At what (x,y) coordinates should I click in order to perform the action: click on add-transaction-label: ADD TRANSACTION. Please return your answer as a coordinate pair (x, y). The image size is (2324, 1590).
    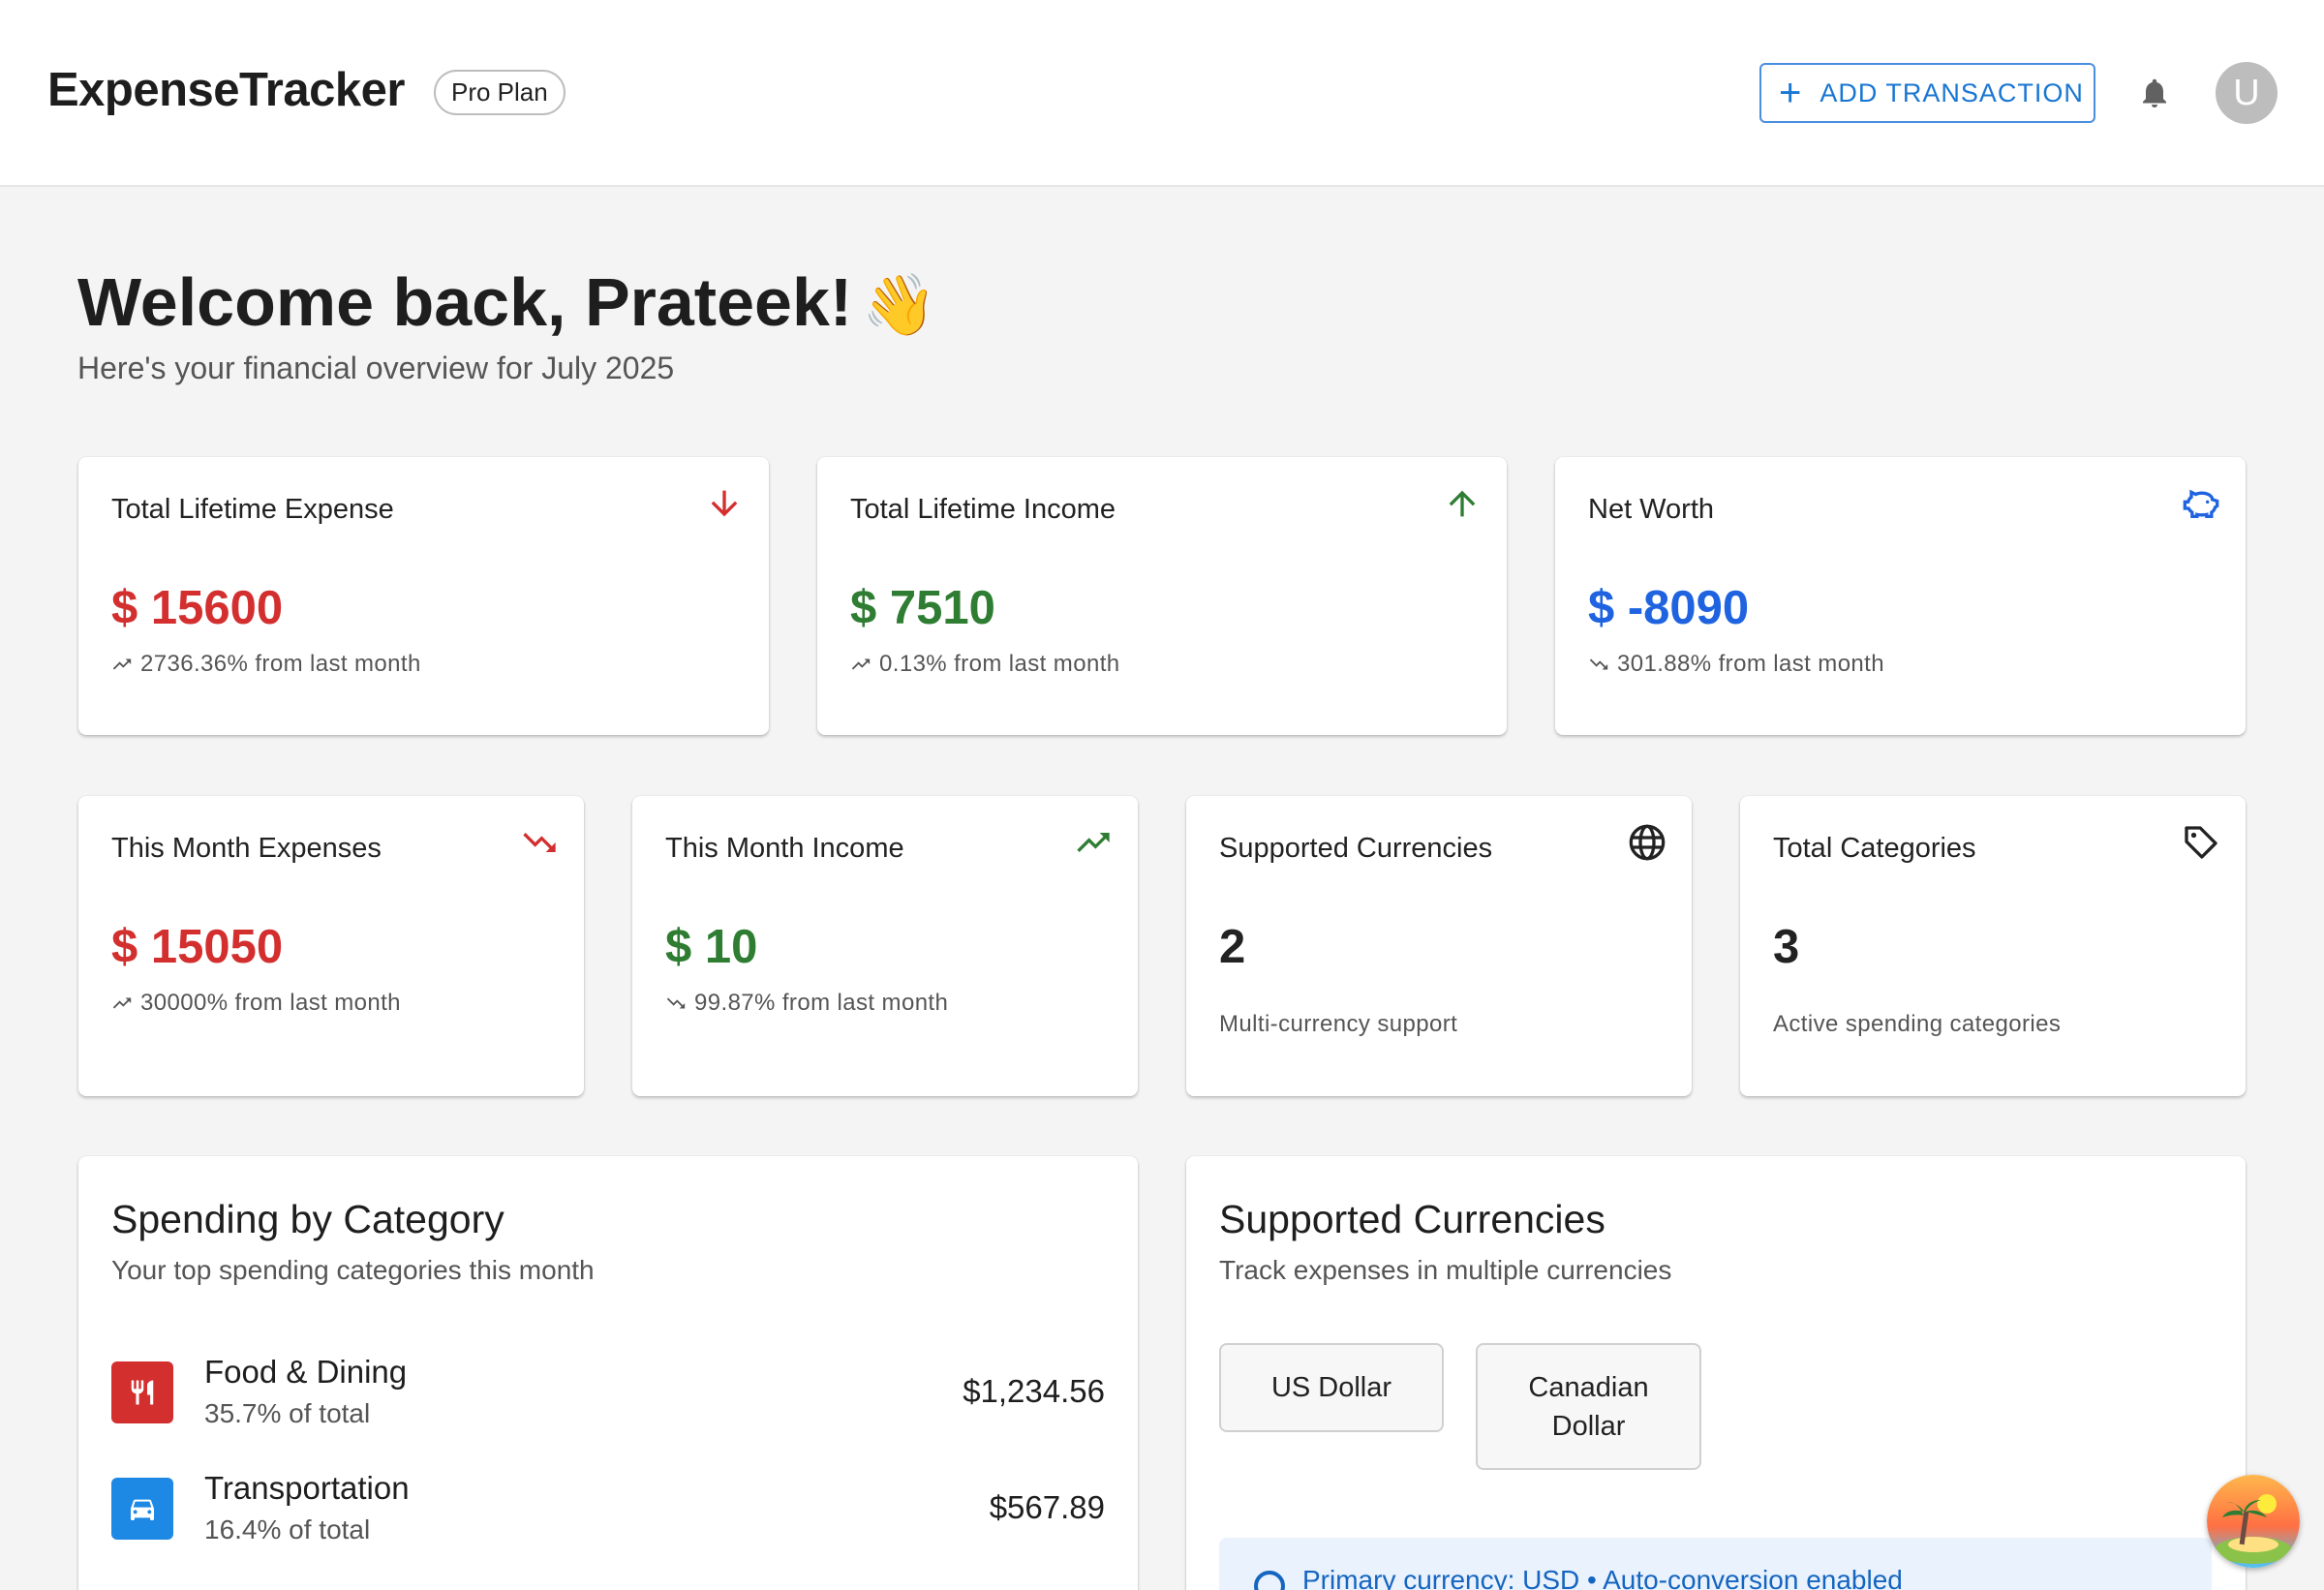
    Looking at the image, I should click on (1952, 92).